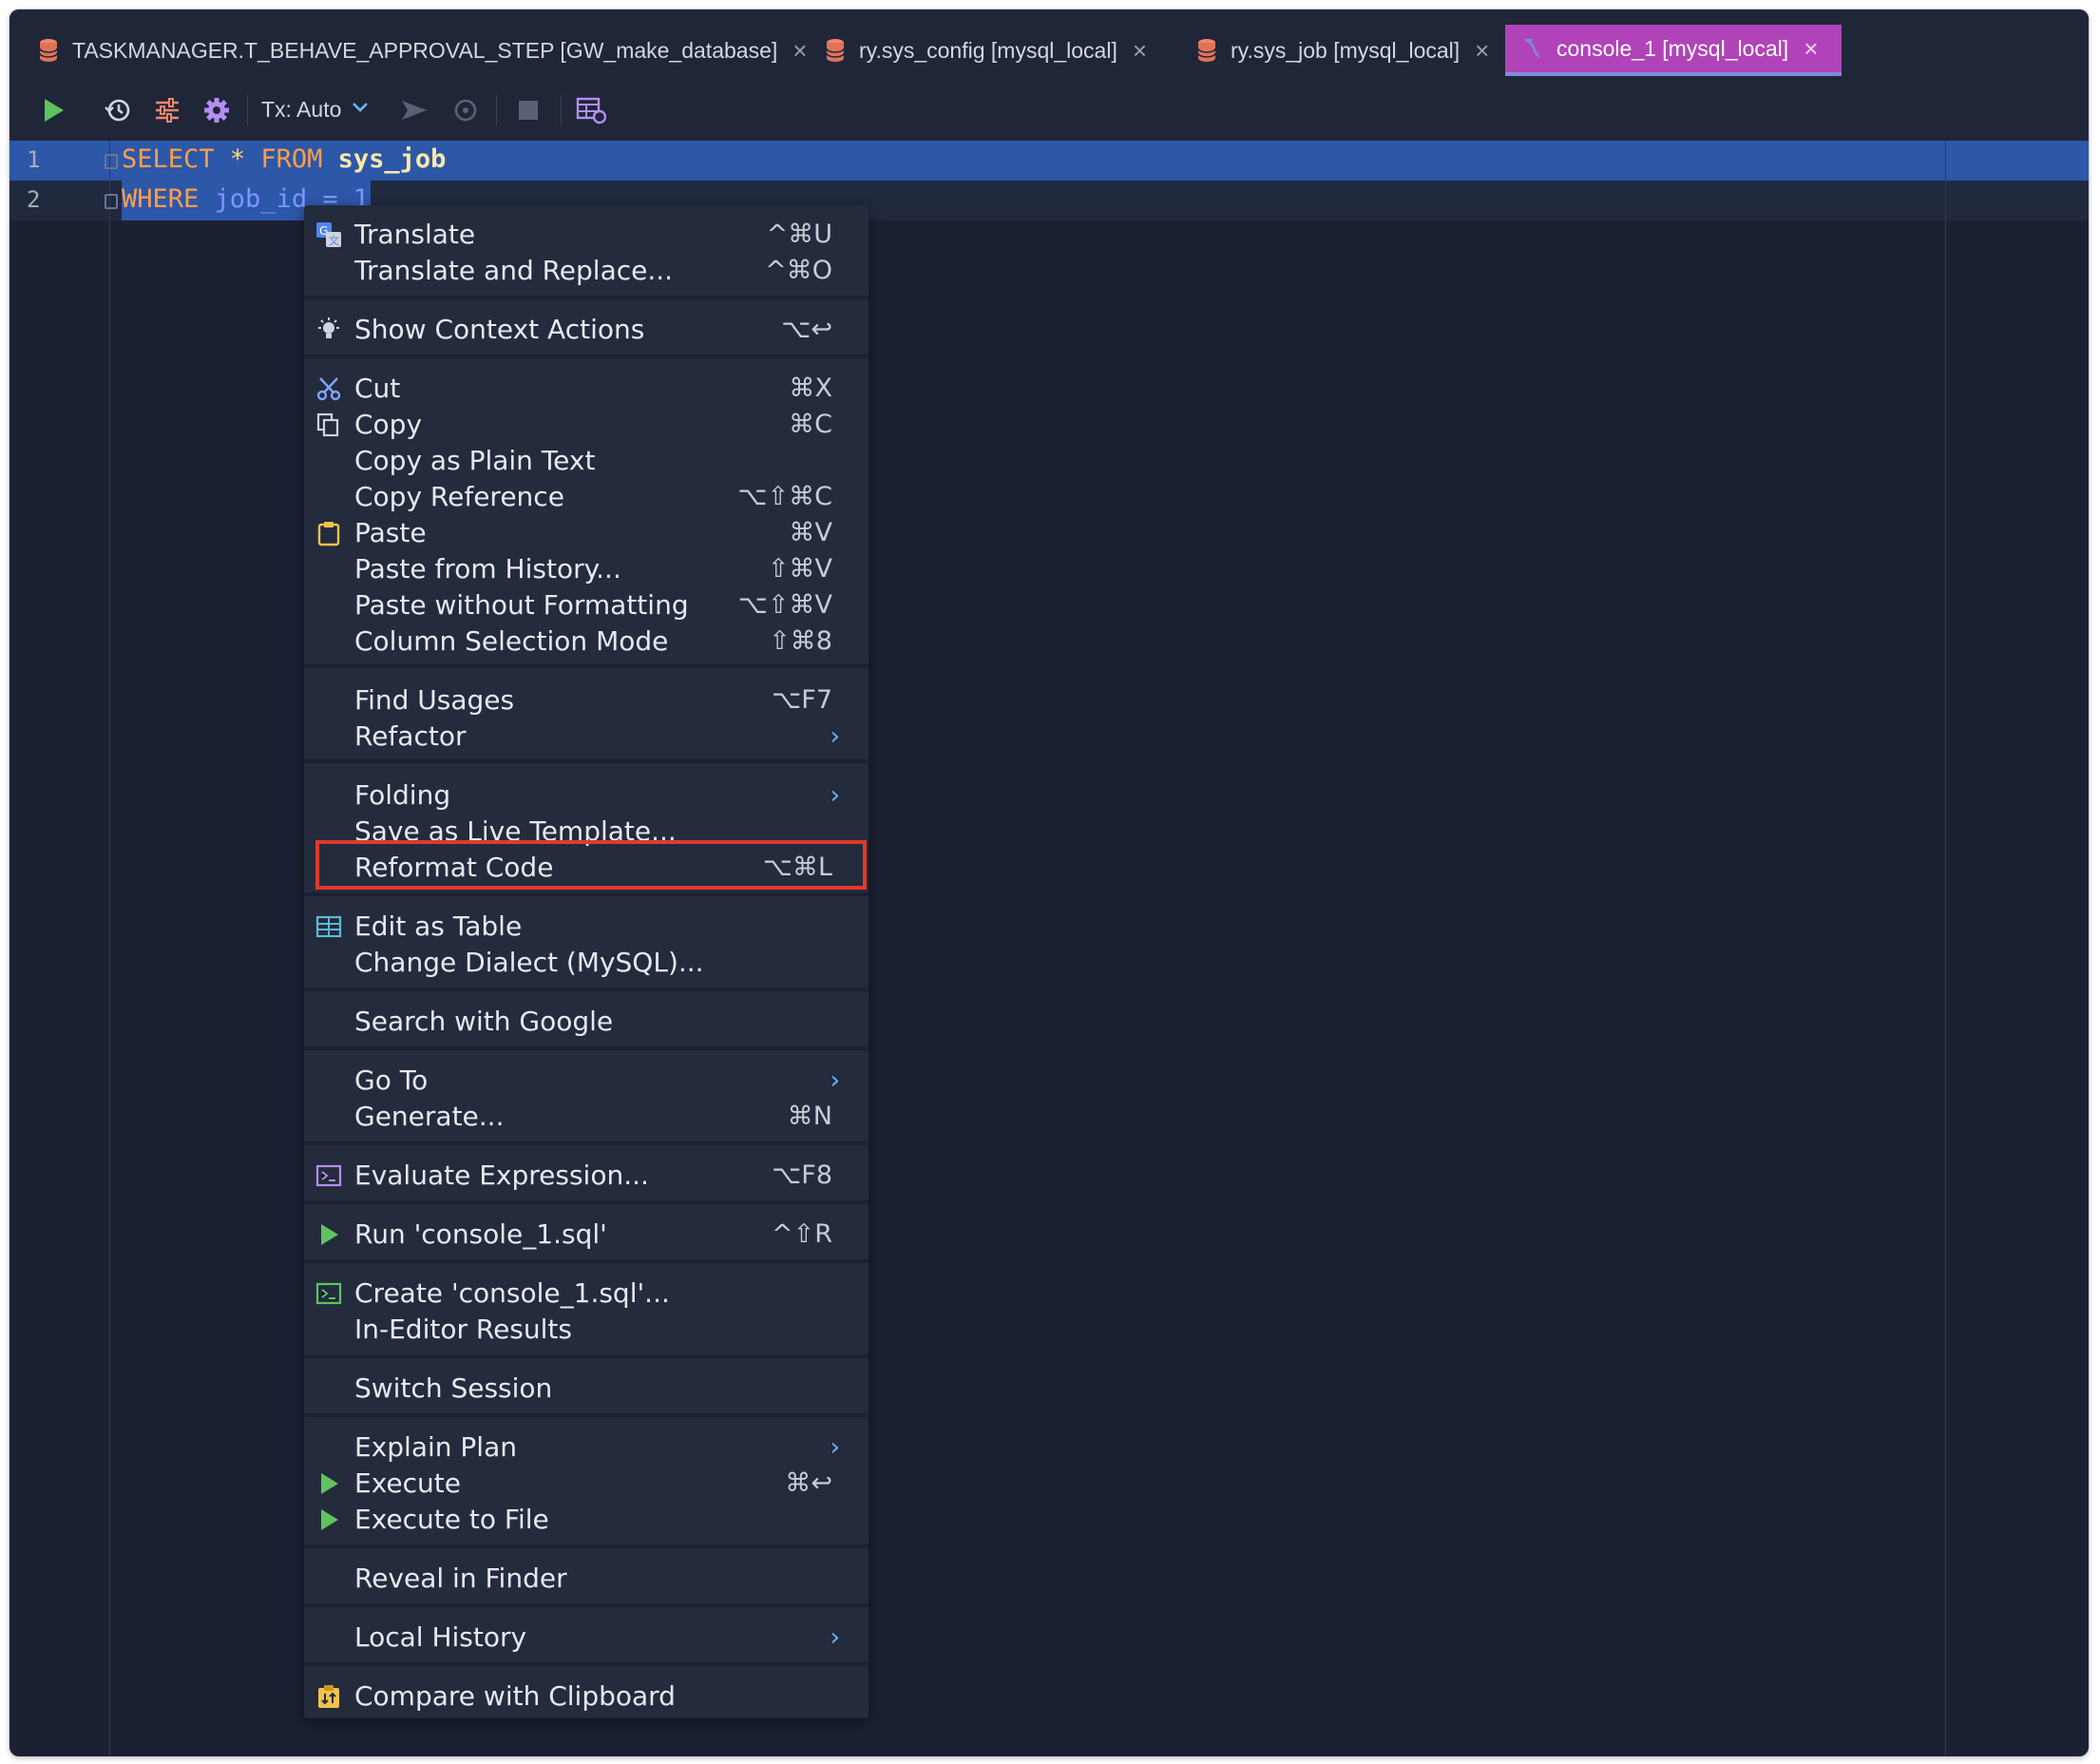 Image resolution: width=2100 pixels, height=1764 pixels. Describe the element at coordinates (53, 110) in the screenshot. I see `execute-button` at that location.